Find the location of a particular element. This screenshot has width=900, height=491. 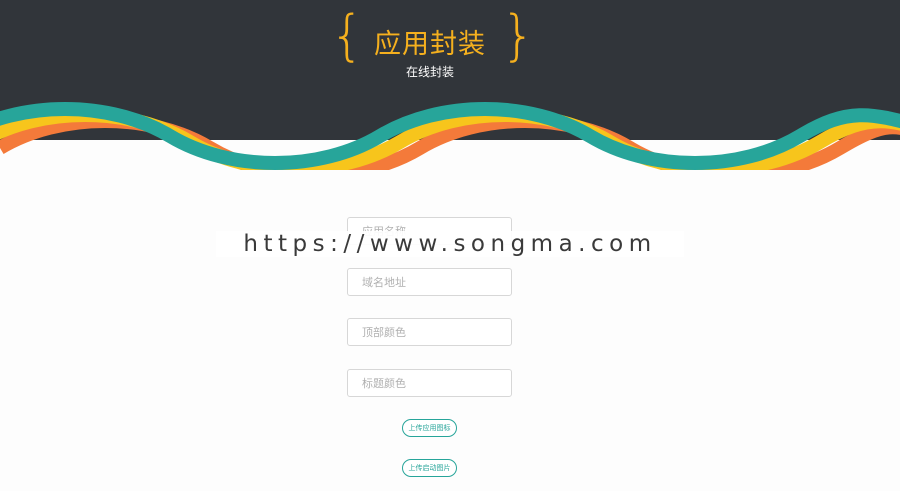

upload-splash-image-button: 上传启动图片 is located at coordinates (429, 468).